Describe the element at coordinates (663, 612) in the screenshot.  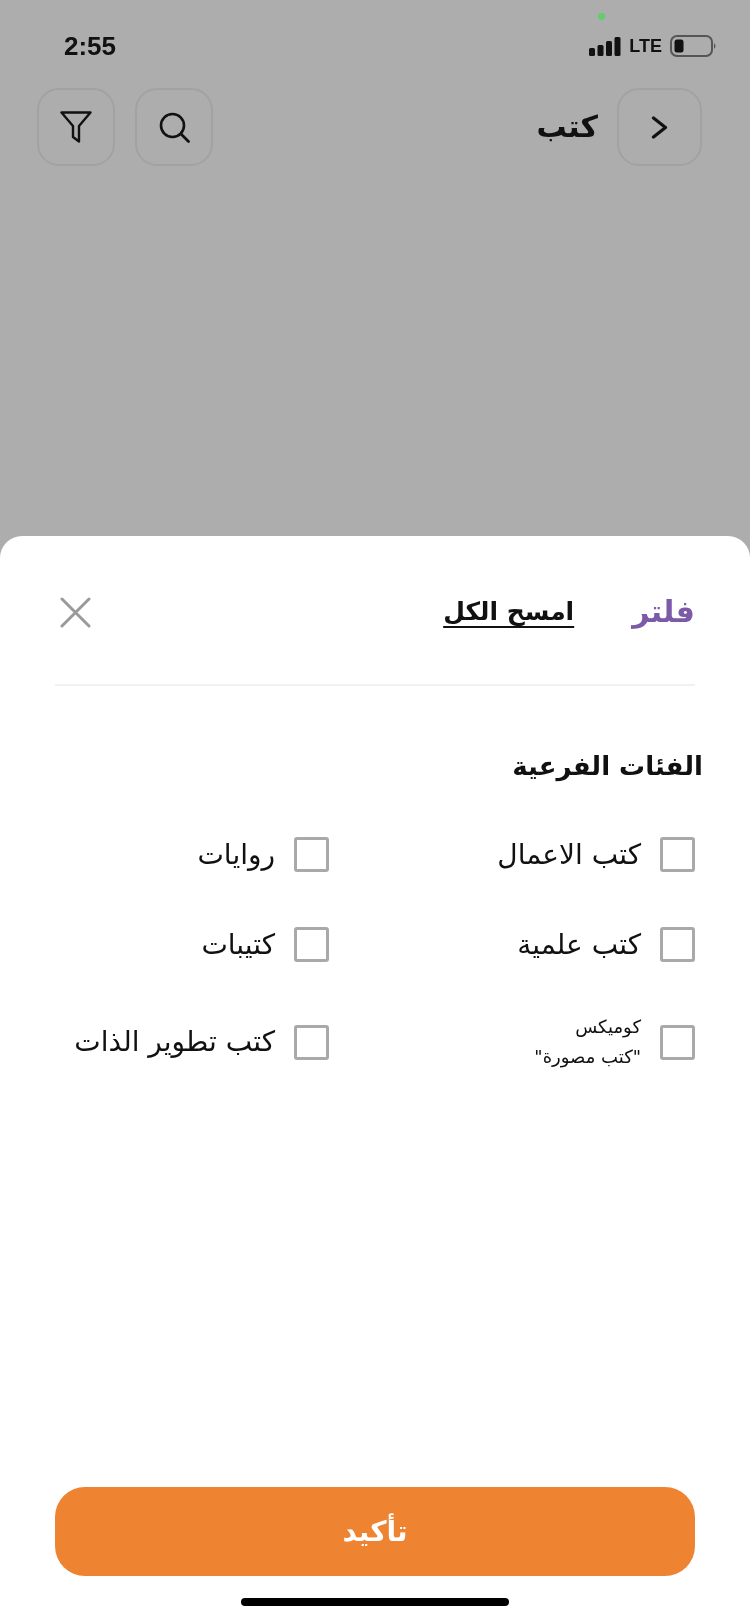
I see `sheet-title: فلتر` at that location.